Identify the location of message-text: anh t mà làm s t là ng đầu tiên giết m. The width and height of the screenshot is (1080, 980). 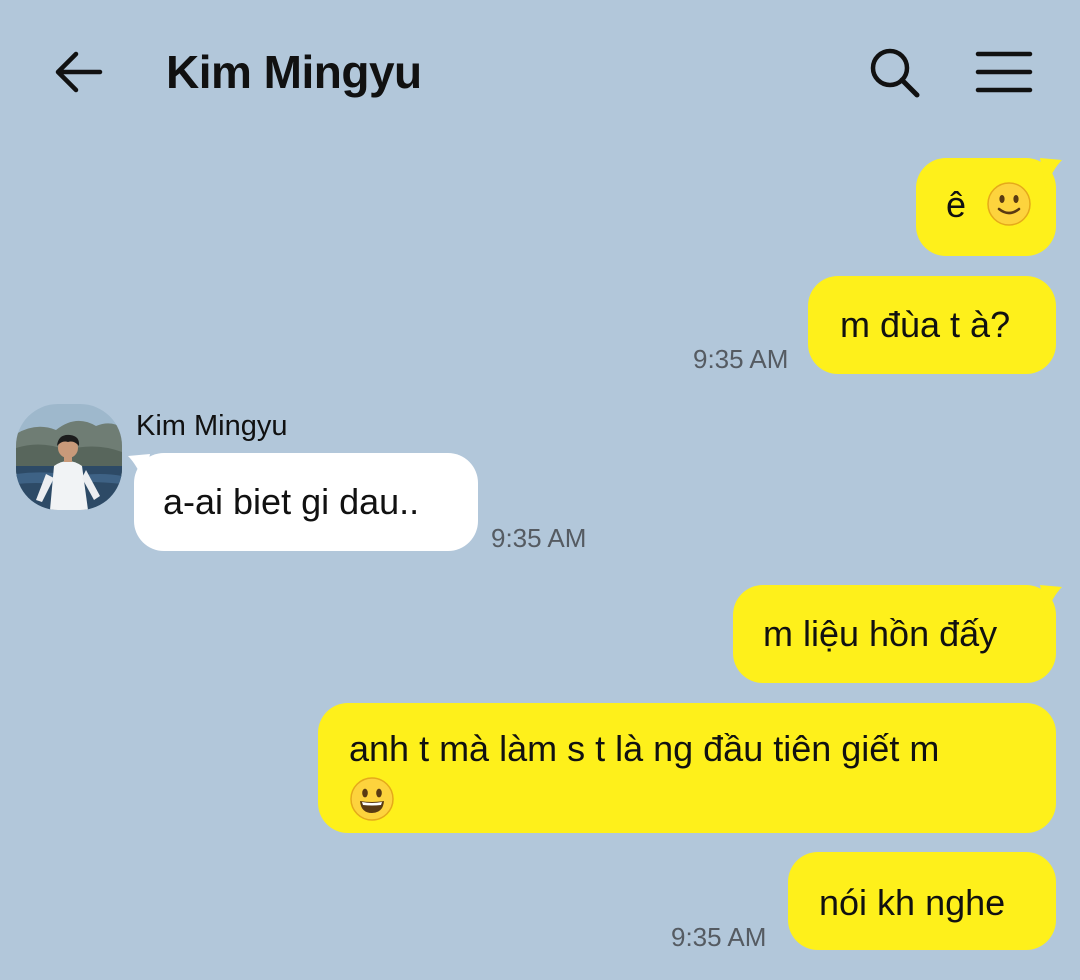
(644, 748).